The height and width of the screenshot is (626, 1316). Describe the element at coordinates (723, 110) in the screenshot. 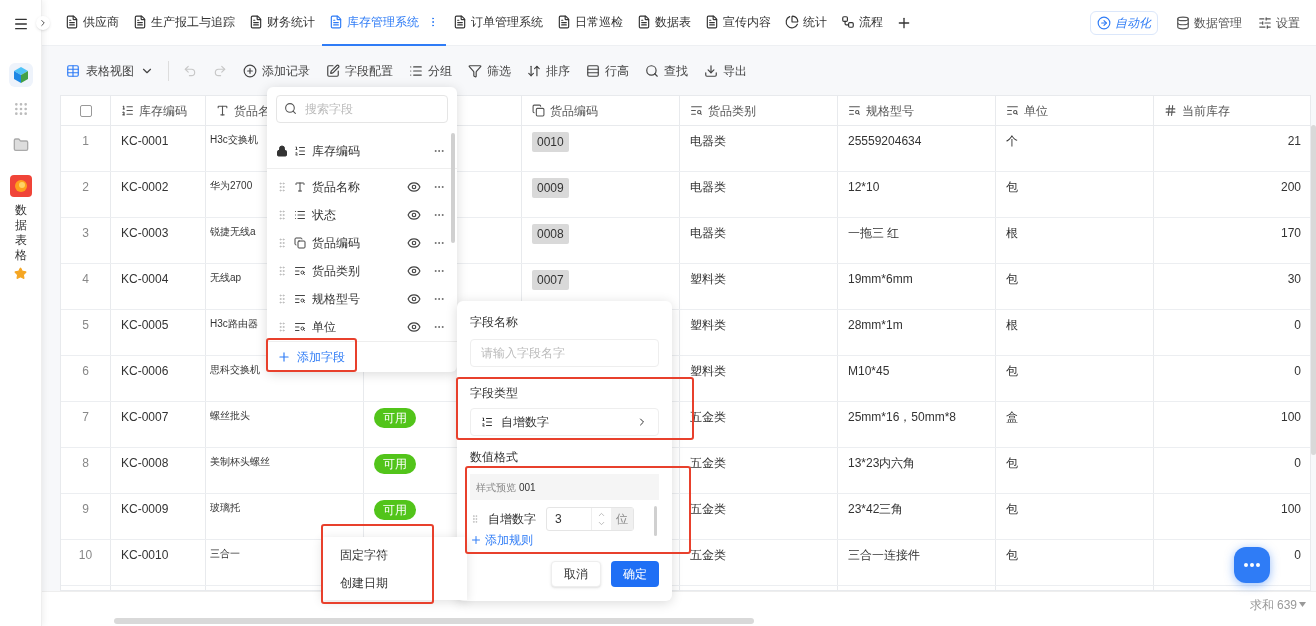

I see `column-header: 货品类别` at that location.